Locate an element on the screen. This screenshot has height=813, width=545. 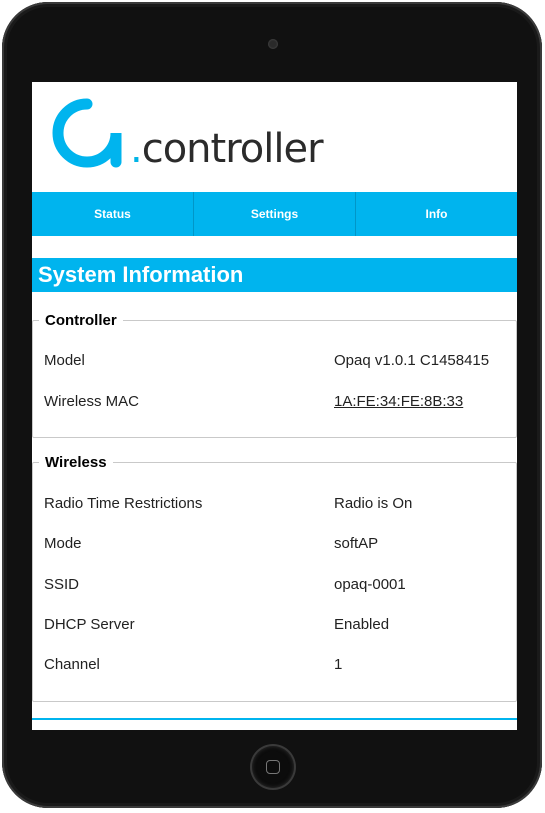
nav-status: Status is located at coordinates (113, 214).